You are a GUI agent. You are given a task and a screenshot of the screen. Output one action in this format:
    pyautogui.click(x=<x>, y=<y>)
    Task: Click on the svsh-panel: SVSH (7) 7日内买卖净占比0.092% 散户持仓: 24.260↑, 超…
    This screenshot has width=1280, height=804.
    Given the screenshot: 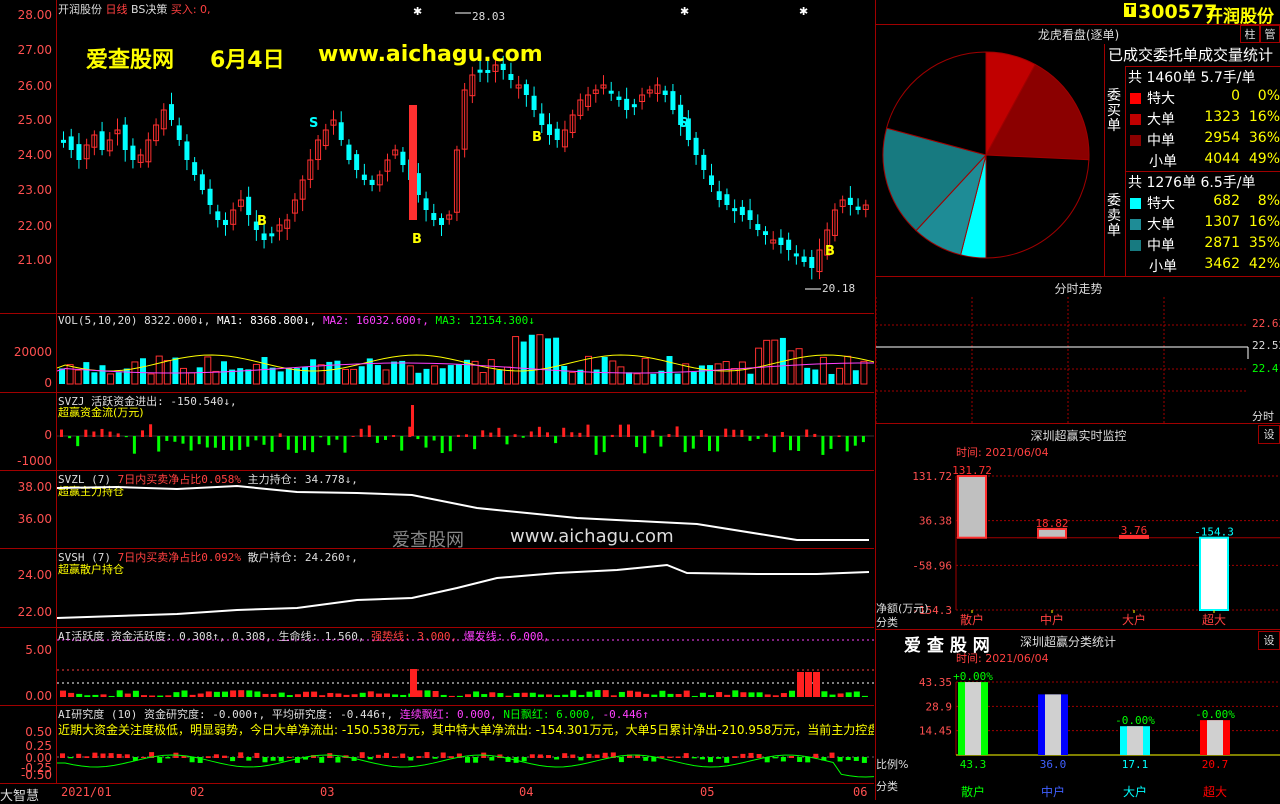 What is the action you would take?
    pyautogui.click(x=437, y=588)
    